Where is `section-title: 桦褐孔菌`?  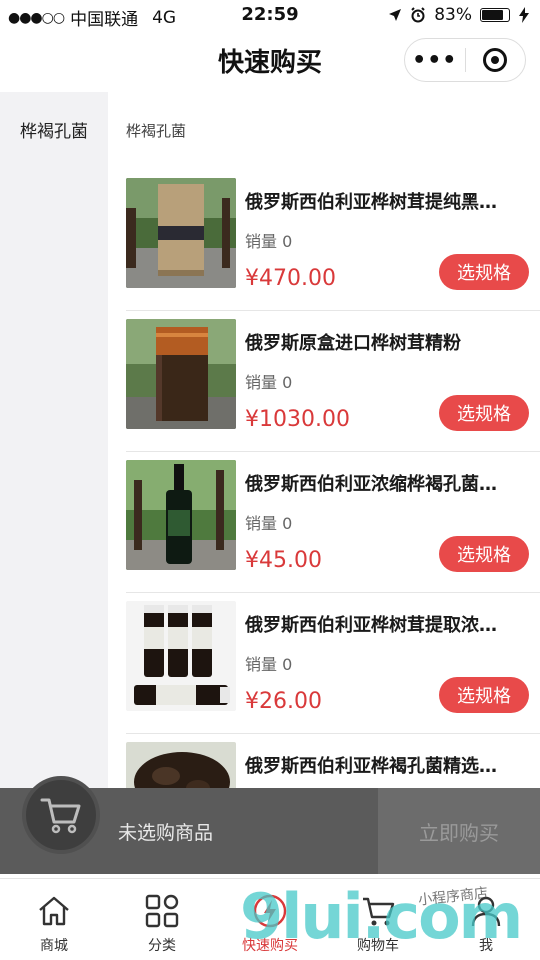 section-title: 桦褐孔菌 is located at coordinates (156, 131).